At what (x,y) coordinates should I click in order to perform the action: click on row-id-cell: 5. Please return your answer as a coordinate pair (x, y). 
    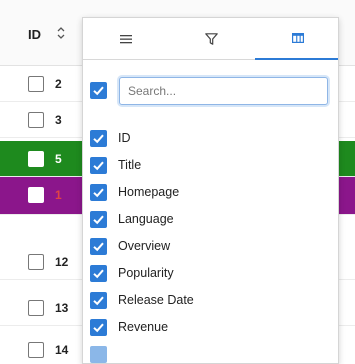
    Looking at the image, I should click on (58, 159).